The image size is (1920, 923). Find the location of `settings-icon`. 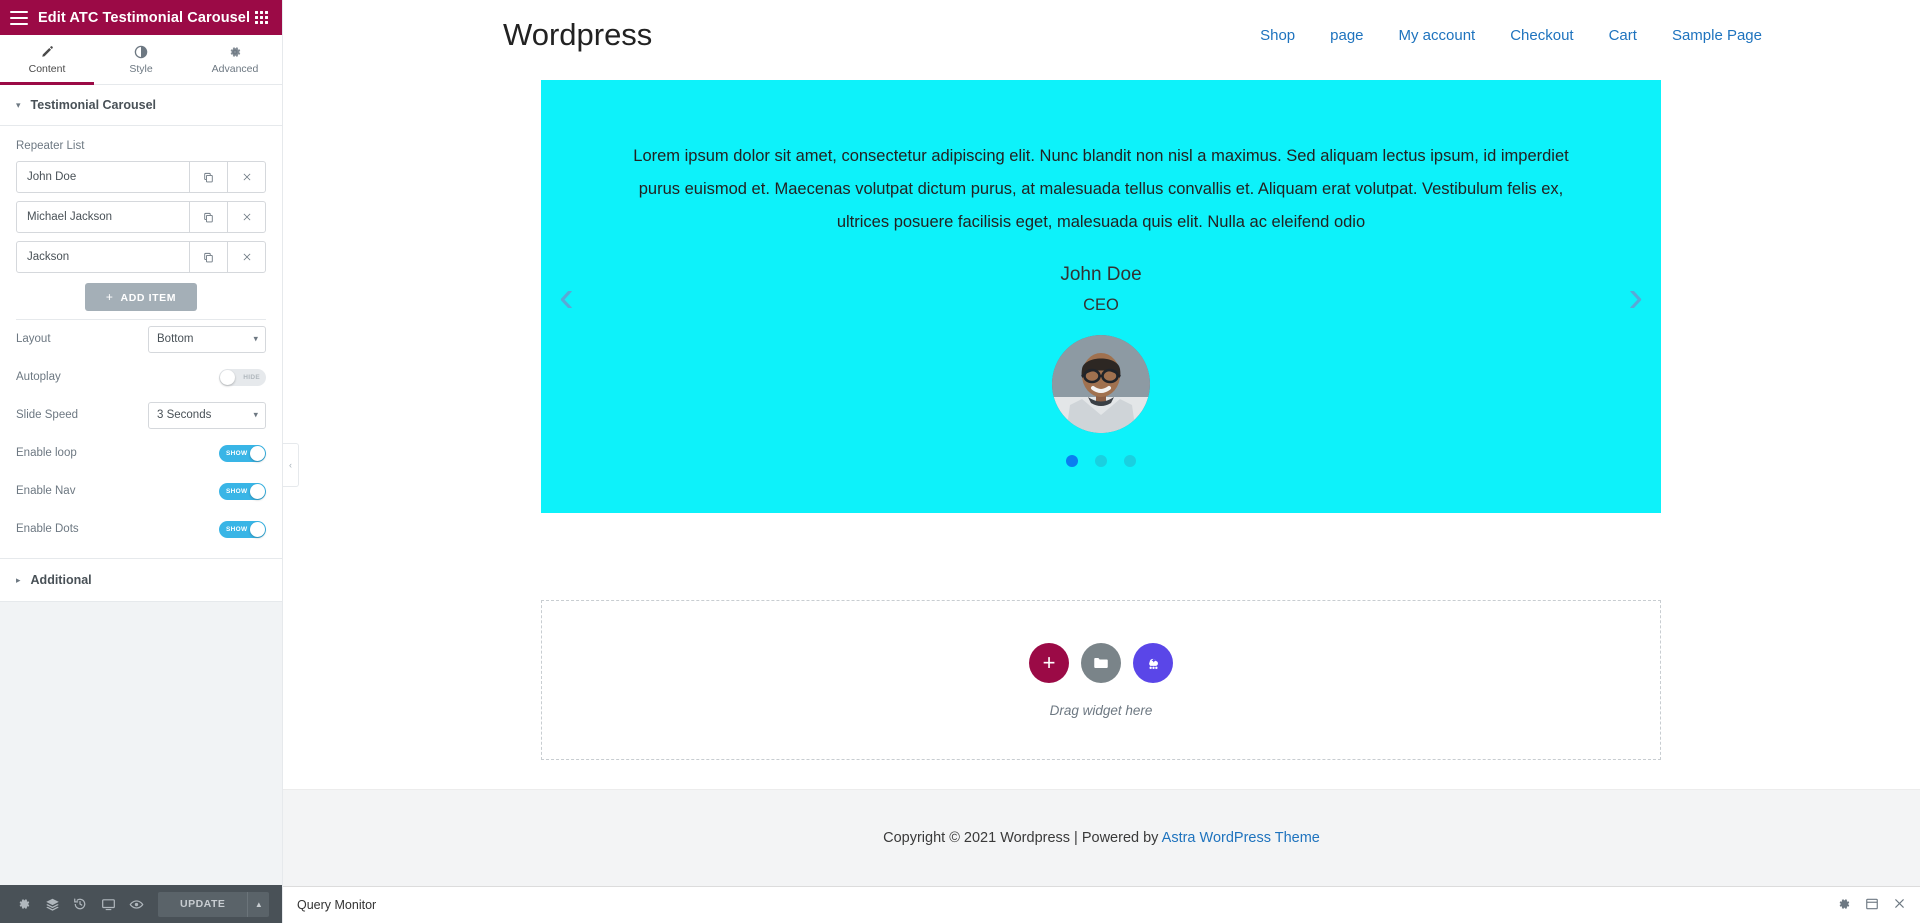

settings-icon is located at coordinates (1844, 905).